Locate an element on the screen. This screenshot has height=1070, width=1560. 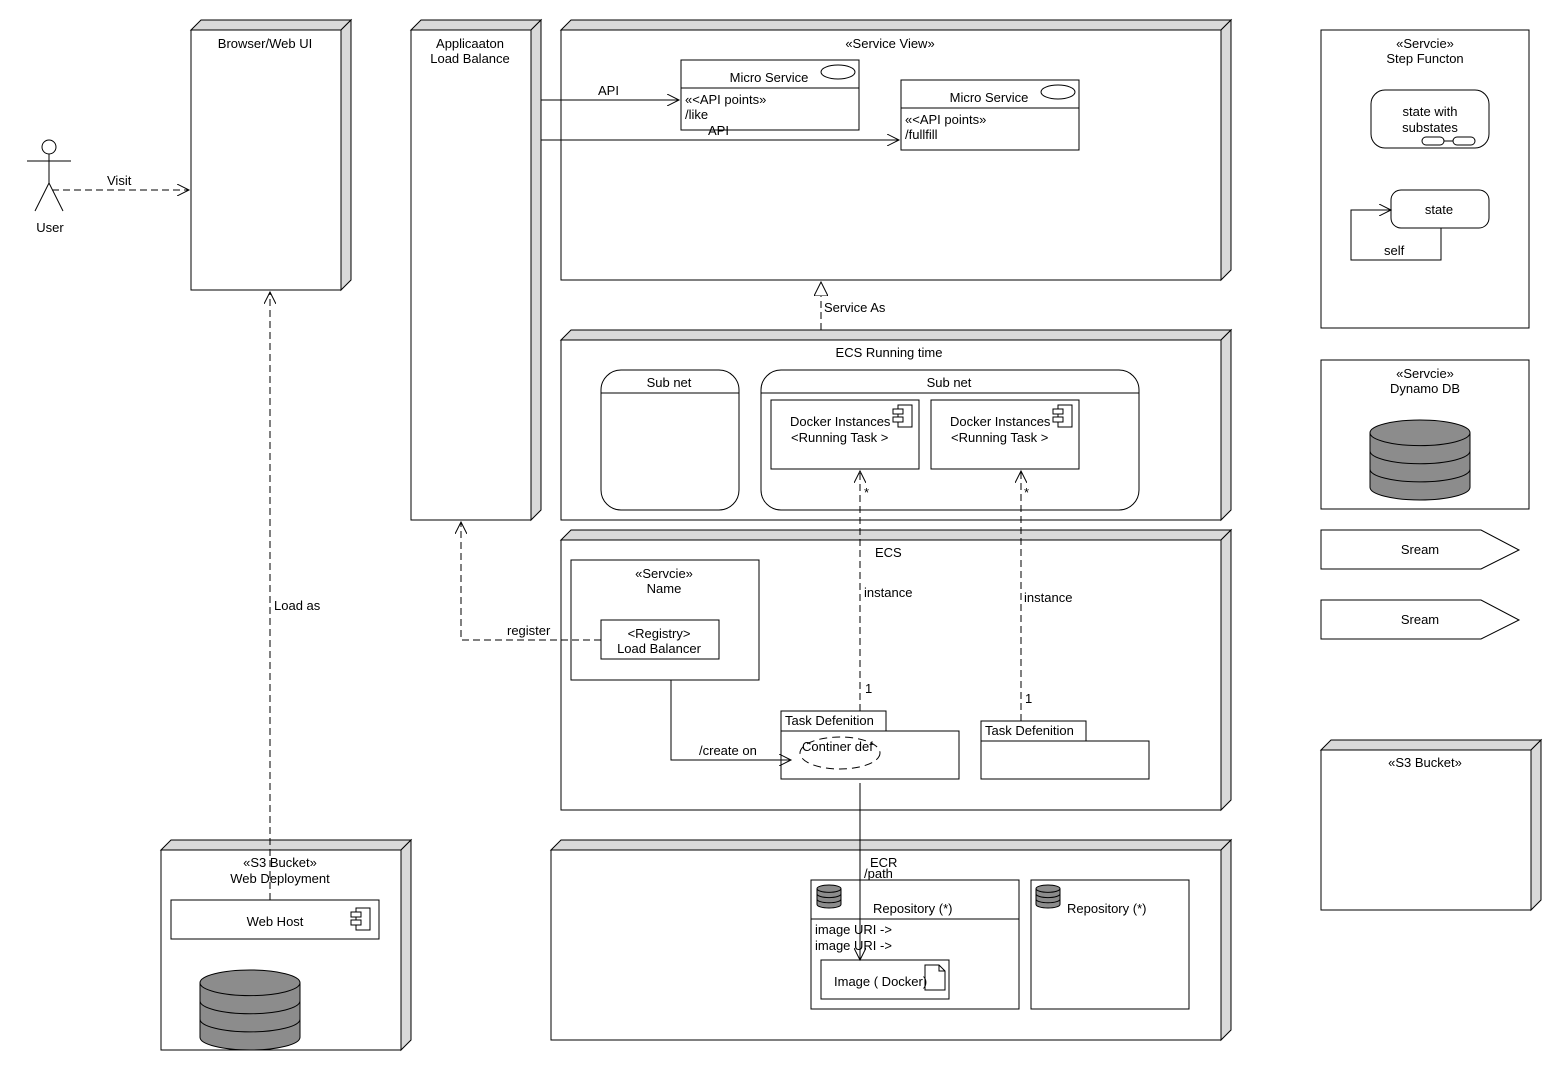
multiplicity-many-1: * is located at coordinates (867, 492).